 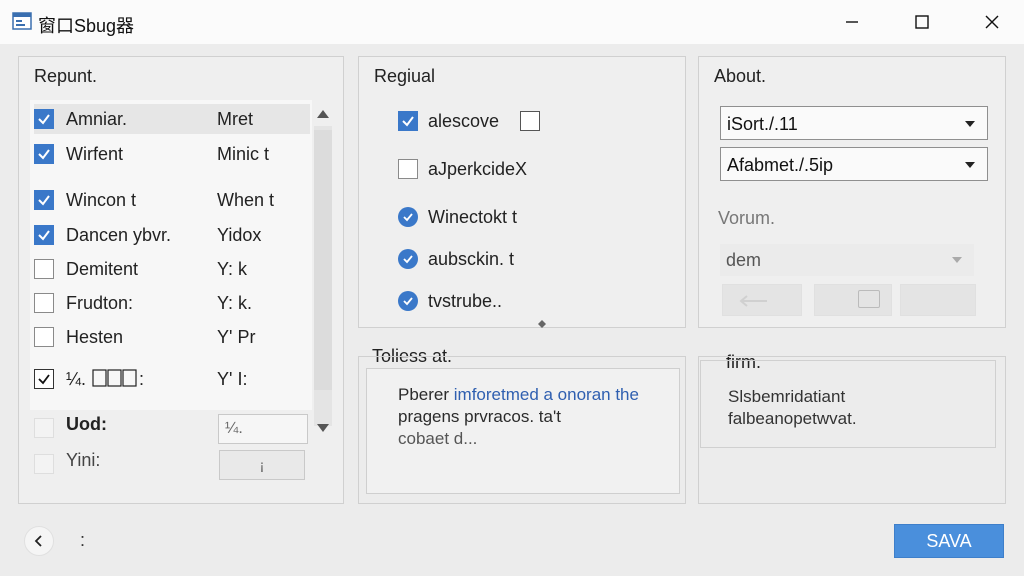 I want to click on save-button: SAVA, so click(x=949, y=541).